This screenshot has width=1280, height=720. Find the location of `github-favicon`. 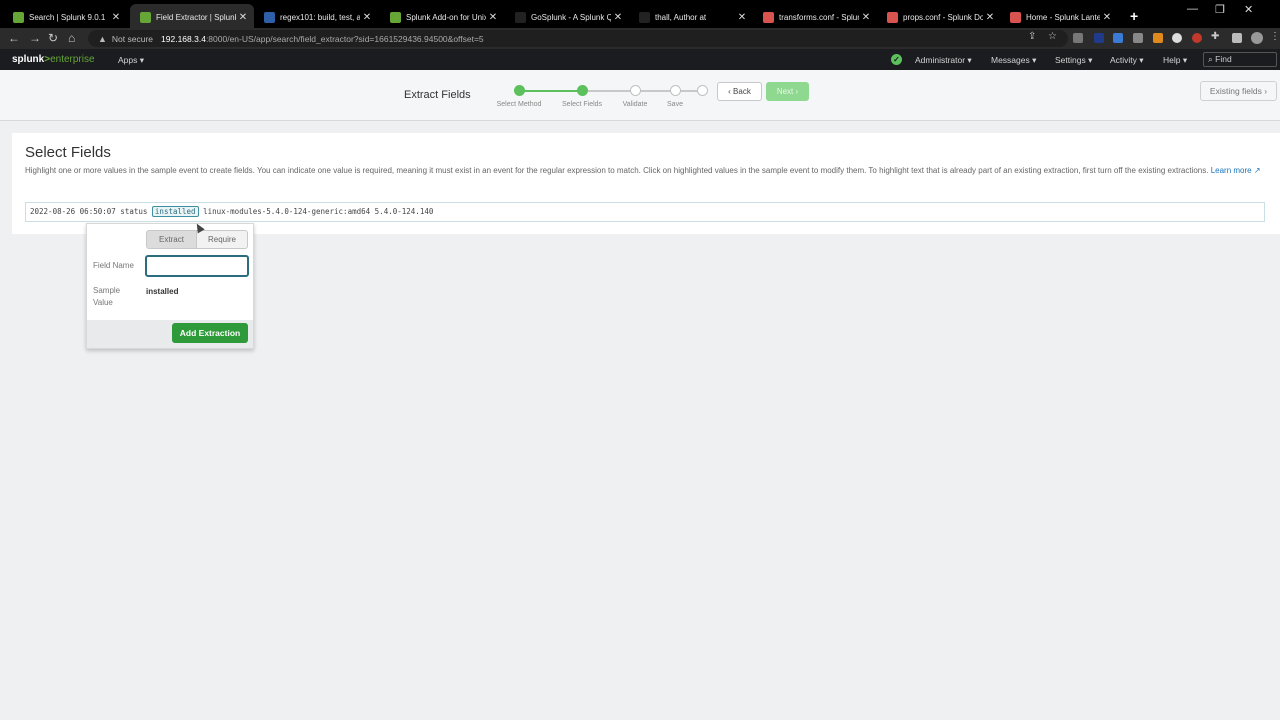

github-favicon is located at coordinates (520, 17).